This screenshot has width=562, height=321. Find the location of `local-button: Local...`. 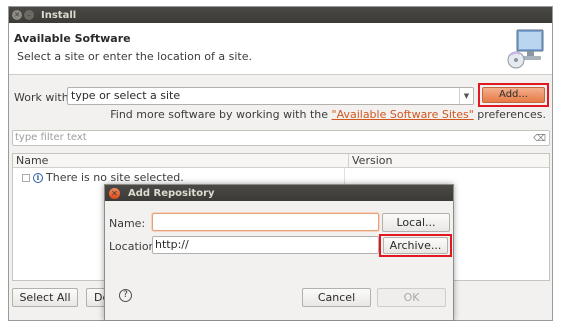

local-button: Local... is located at coordinates (416, 222).